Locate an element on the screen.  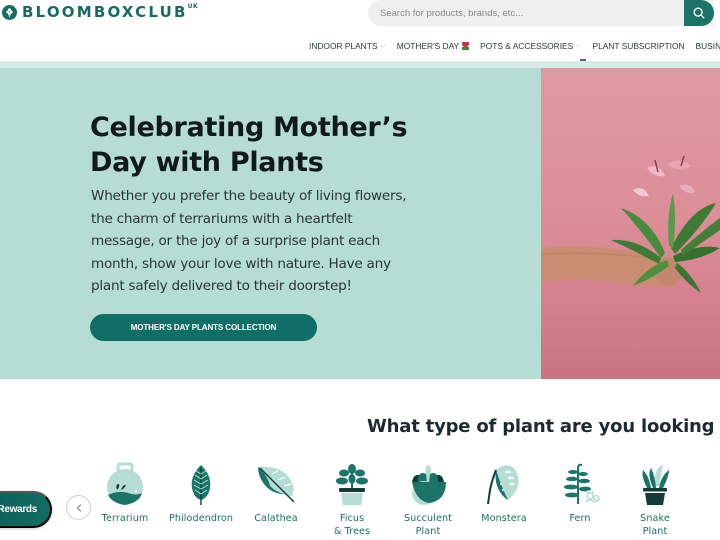
category-label: Terrarium is located at coordinates (125, 518).